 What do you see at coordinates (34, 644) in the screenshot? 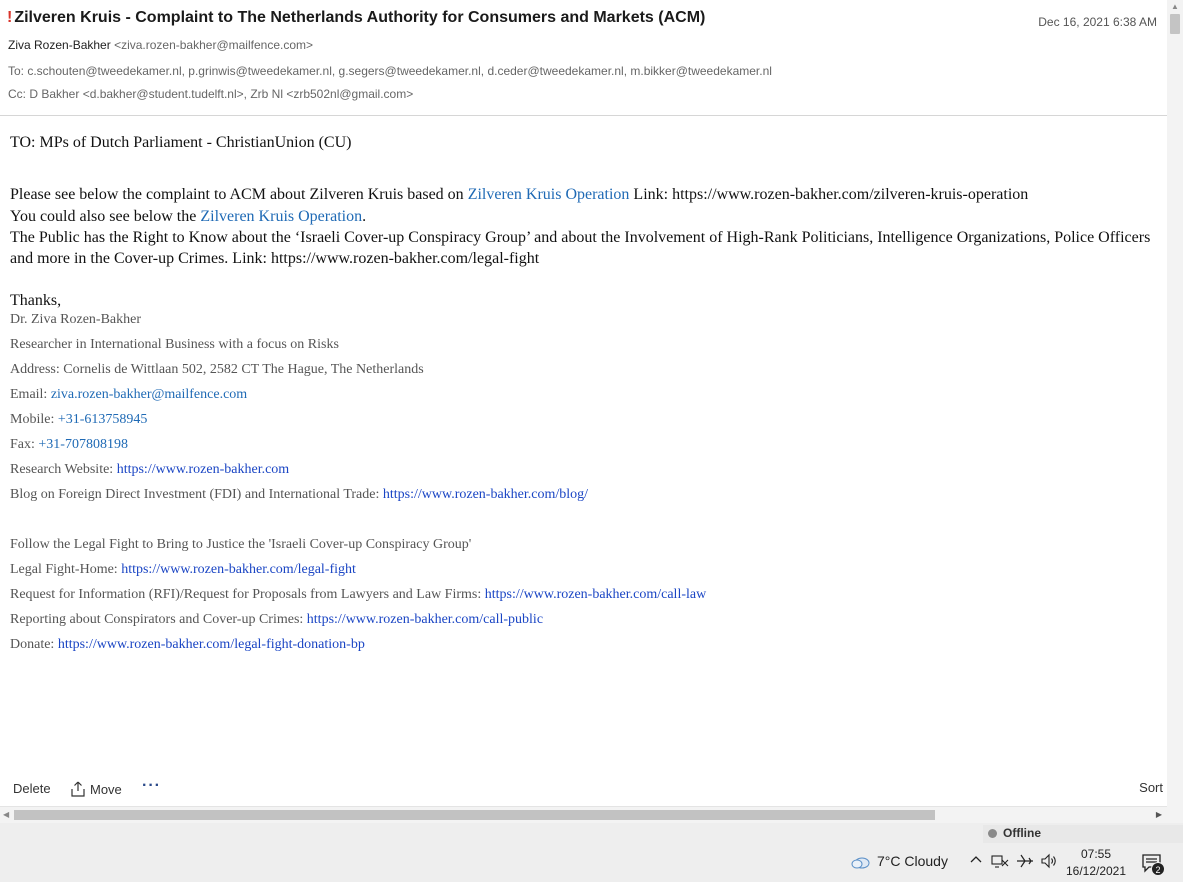
I see `sig-donate-label: Donate:` at bounding box center [34, 644].